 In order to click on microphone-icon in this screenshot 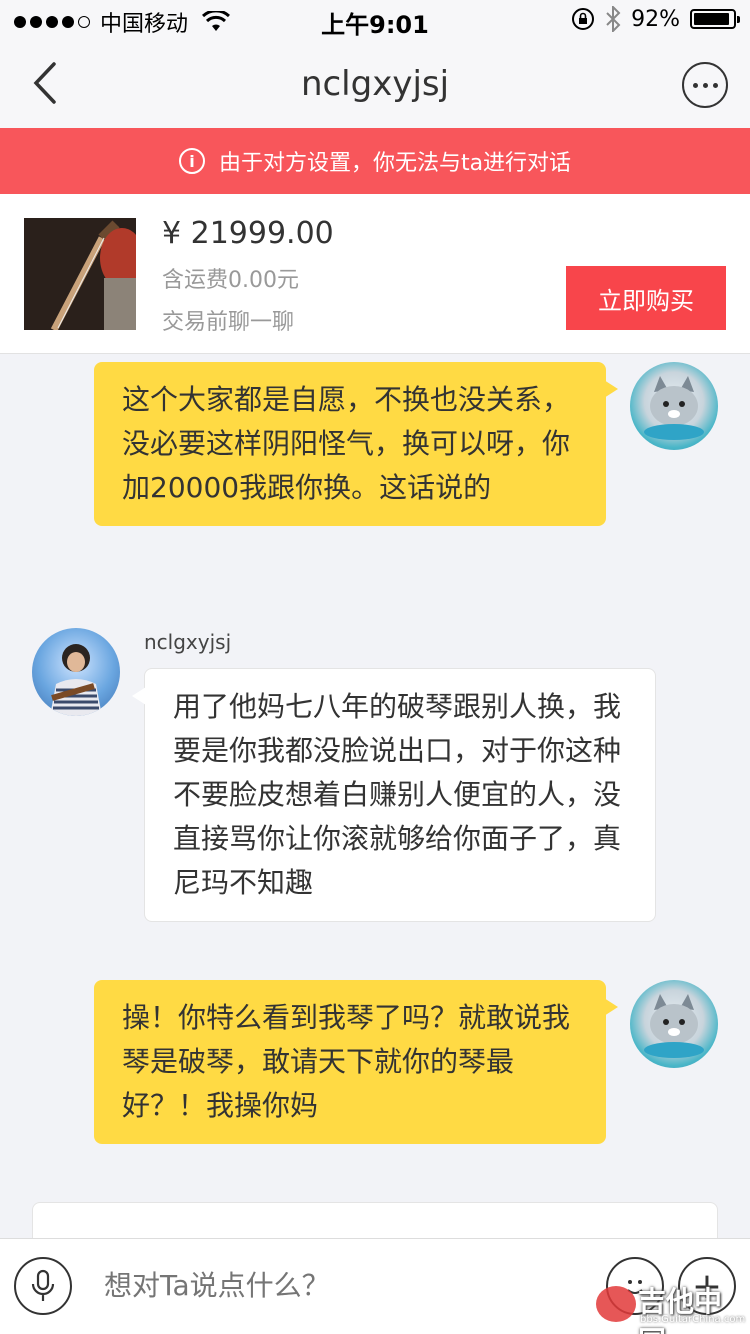, I will do `click(43, 1286)`.